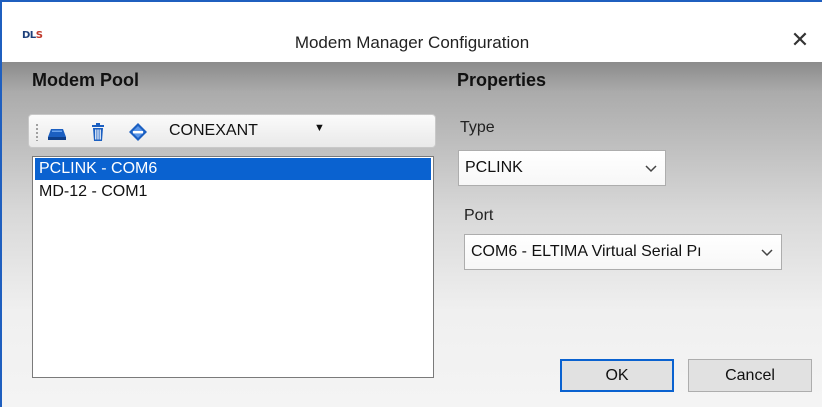  What do you see at coordinates (319, 128) in the screenshot?
I see `combo-dropdown-icon: ▼` at bounding box center [319, 128].